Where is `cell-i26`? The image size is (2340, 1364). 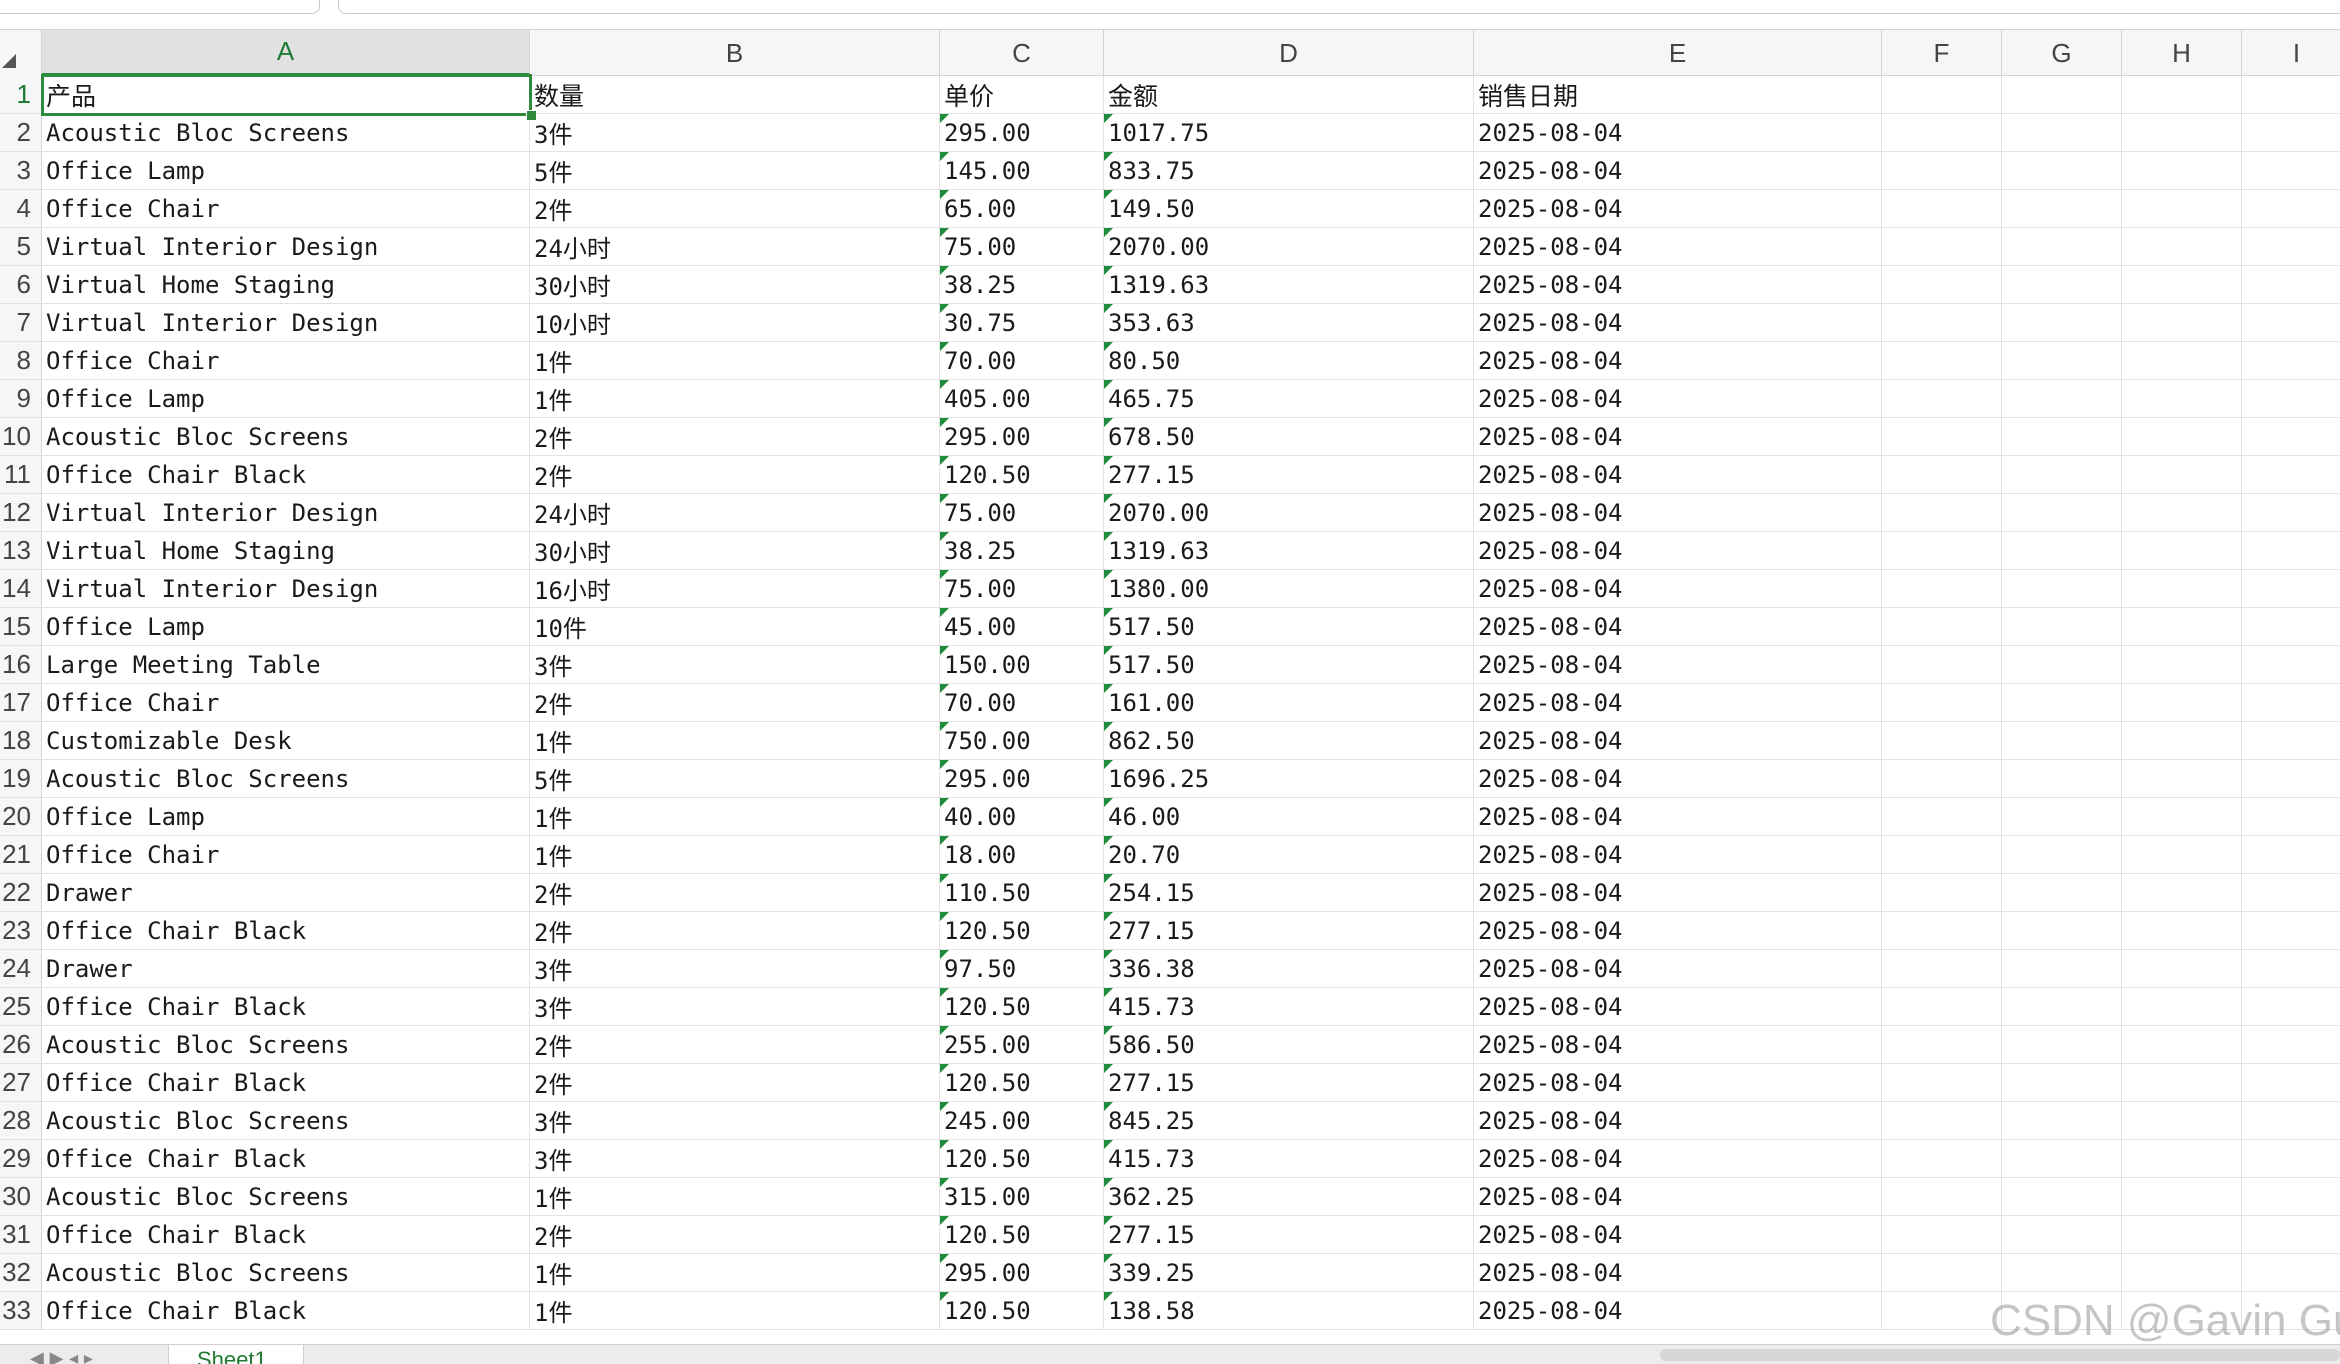
cell-i26 is located at coordinates (2291, 1045).